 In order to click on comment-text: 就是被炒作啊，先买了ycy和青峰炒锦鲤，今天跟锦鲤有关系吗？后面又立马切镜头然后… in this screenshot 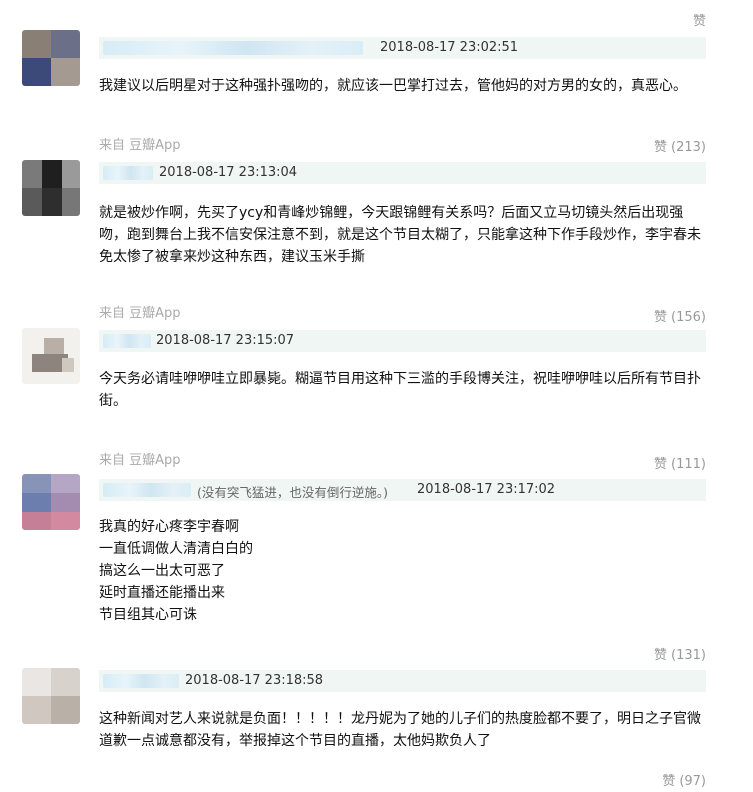, I will do `click(400, 235)`.